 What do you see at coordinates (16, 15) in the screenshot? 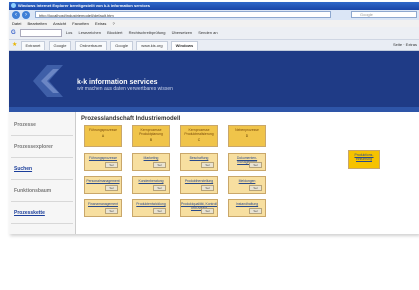
I see `back-icon: ‹` at bounding box center [16, 15].